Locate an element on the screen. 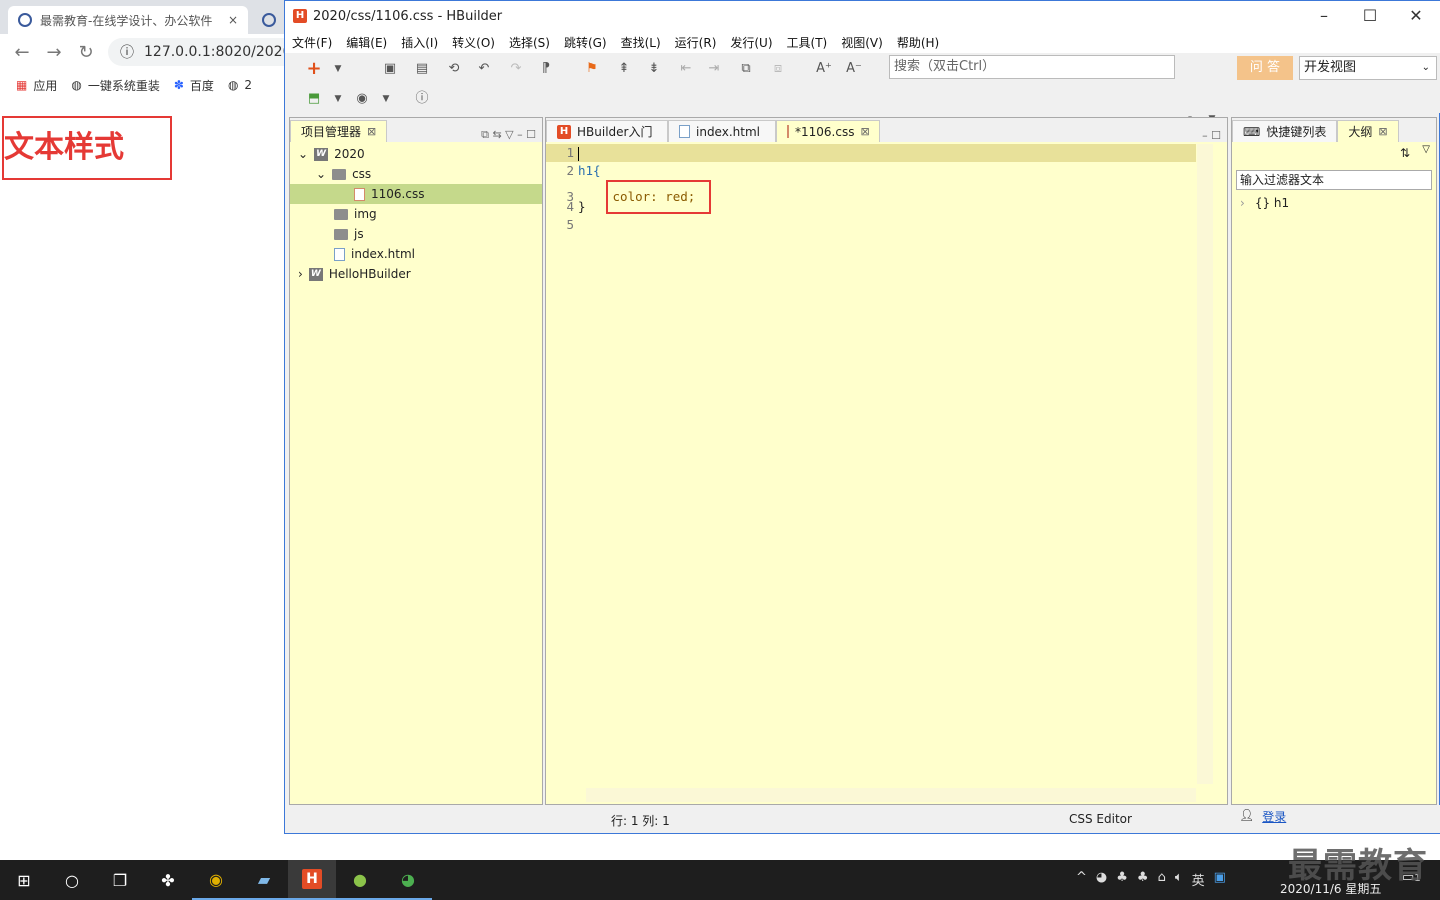 The height and width of the screenshot is (900, 1440). comment-icon: ⧉ is located at coordinates (746, 69).